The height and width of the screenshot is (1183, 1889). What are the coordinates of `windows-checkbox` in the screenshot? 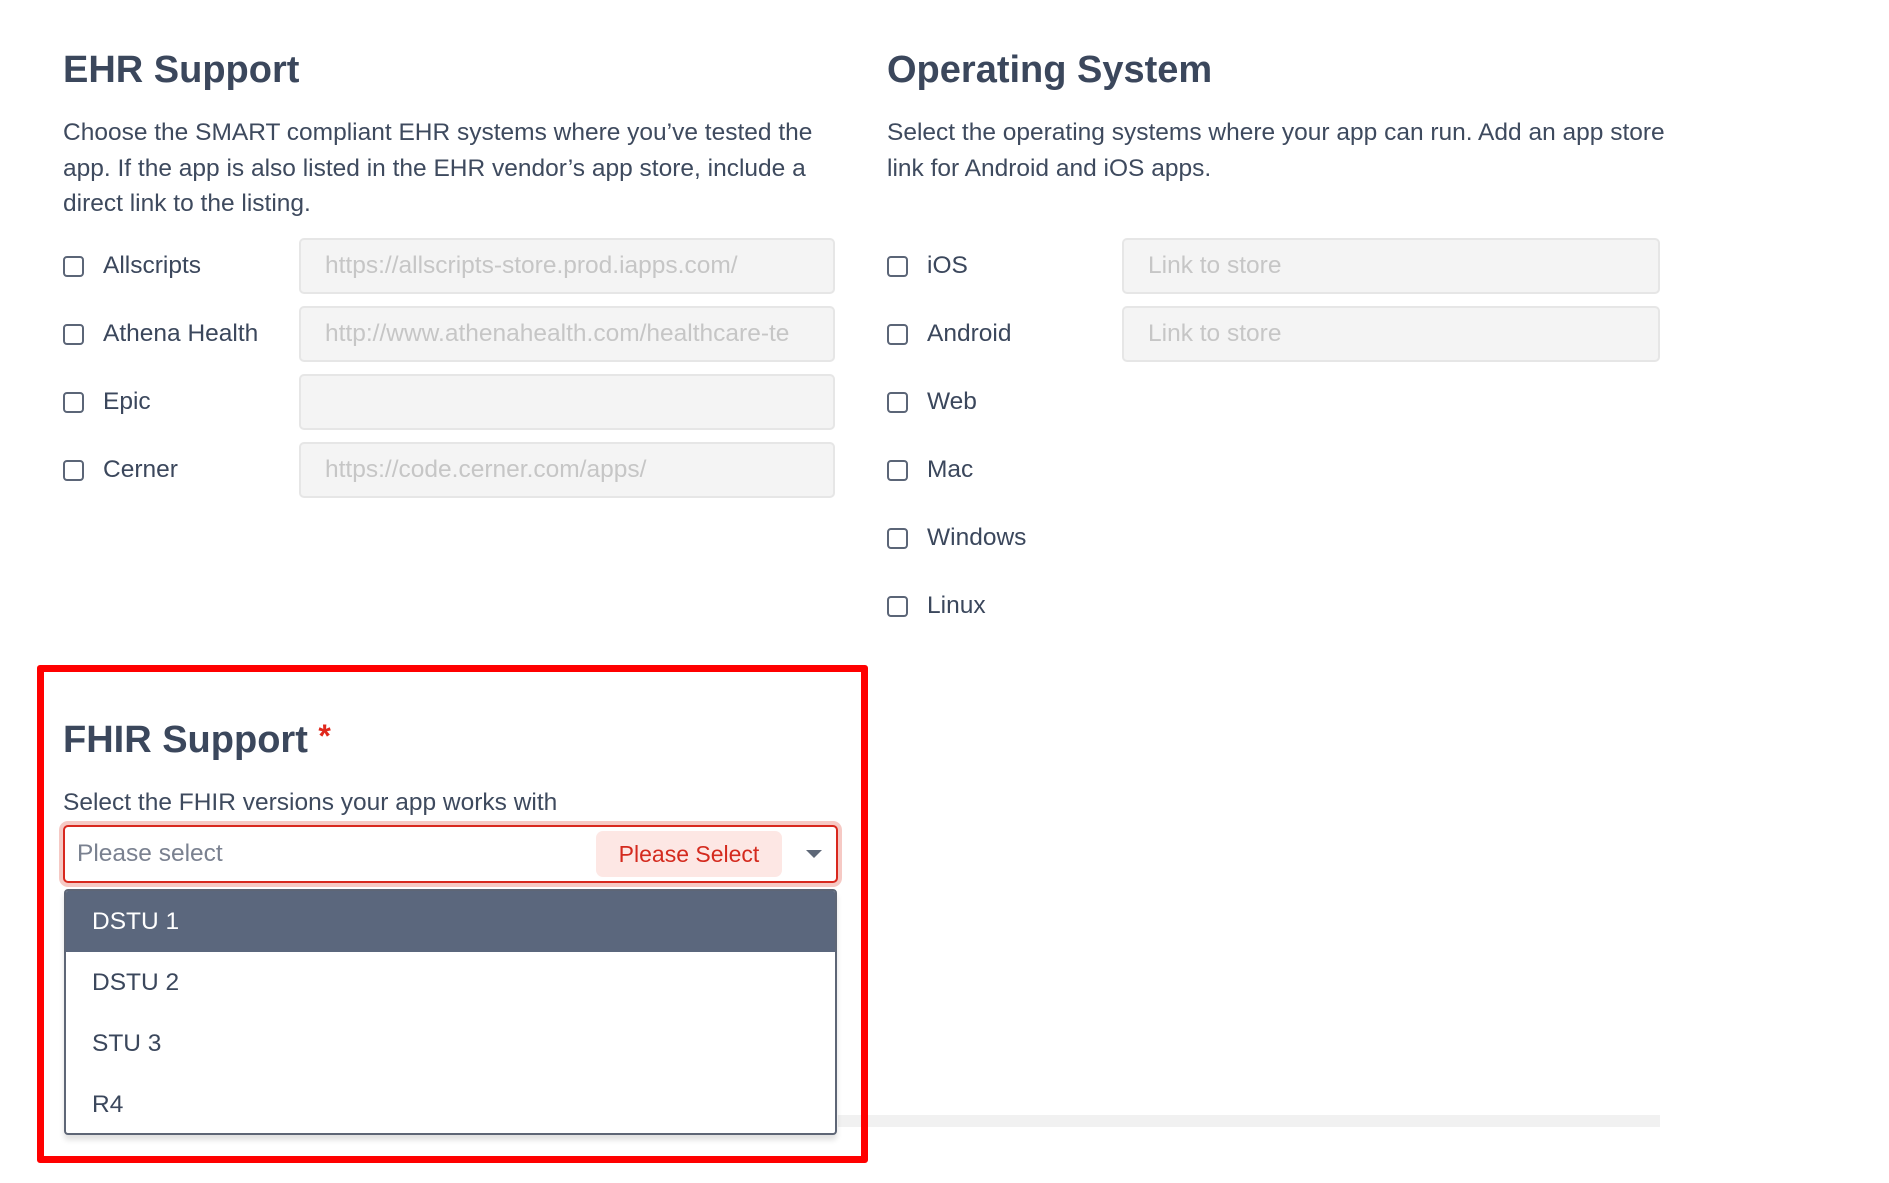 It's located at (897, 538).